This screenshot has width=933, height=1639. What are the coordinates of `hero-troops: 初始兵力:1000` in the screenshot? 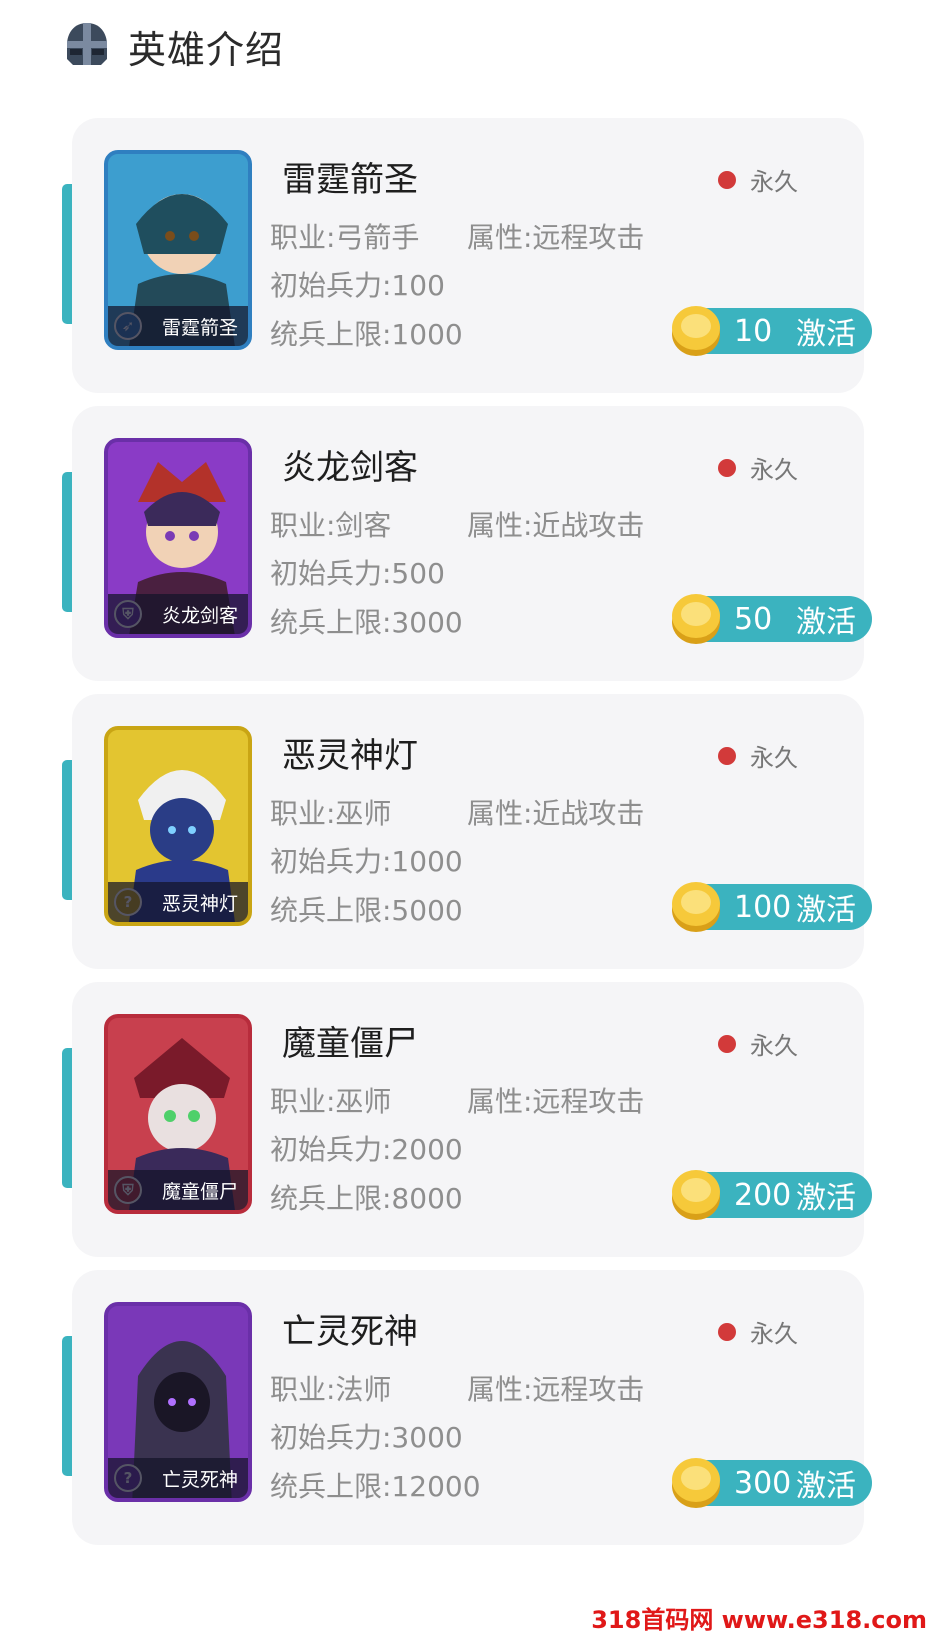 It's located at (366, 861).